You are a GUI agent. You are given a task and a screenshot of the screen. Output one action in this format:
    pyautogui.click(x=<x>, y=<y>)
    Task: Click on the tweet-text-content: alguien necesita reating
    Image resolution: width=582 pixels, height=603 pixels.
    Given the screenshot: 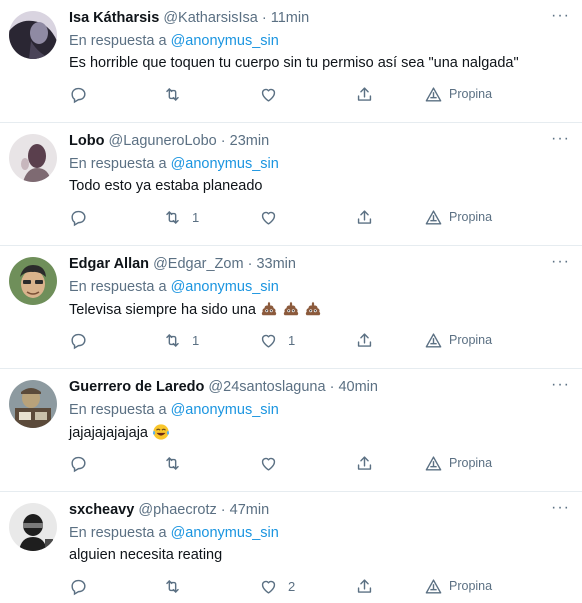 What is the action you would take?
    pyautogui.click(x=146, y=555)
    